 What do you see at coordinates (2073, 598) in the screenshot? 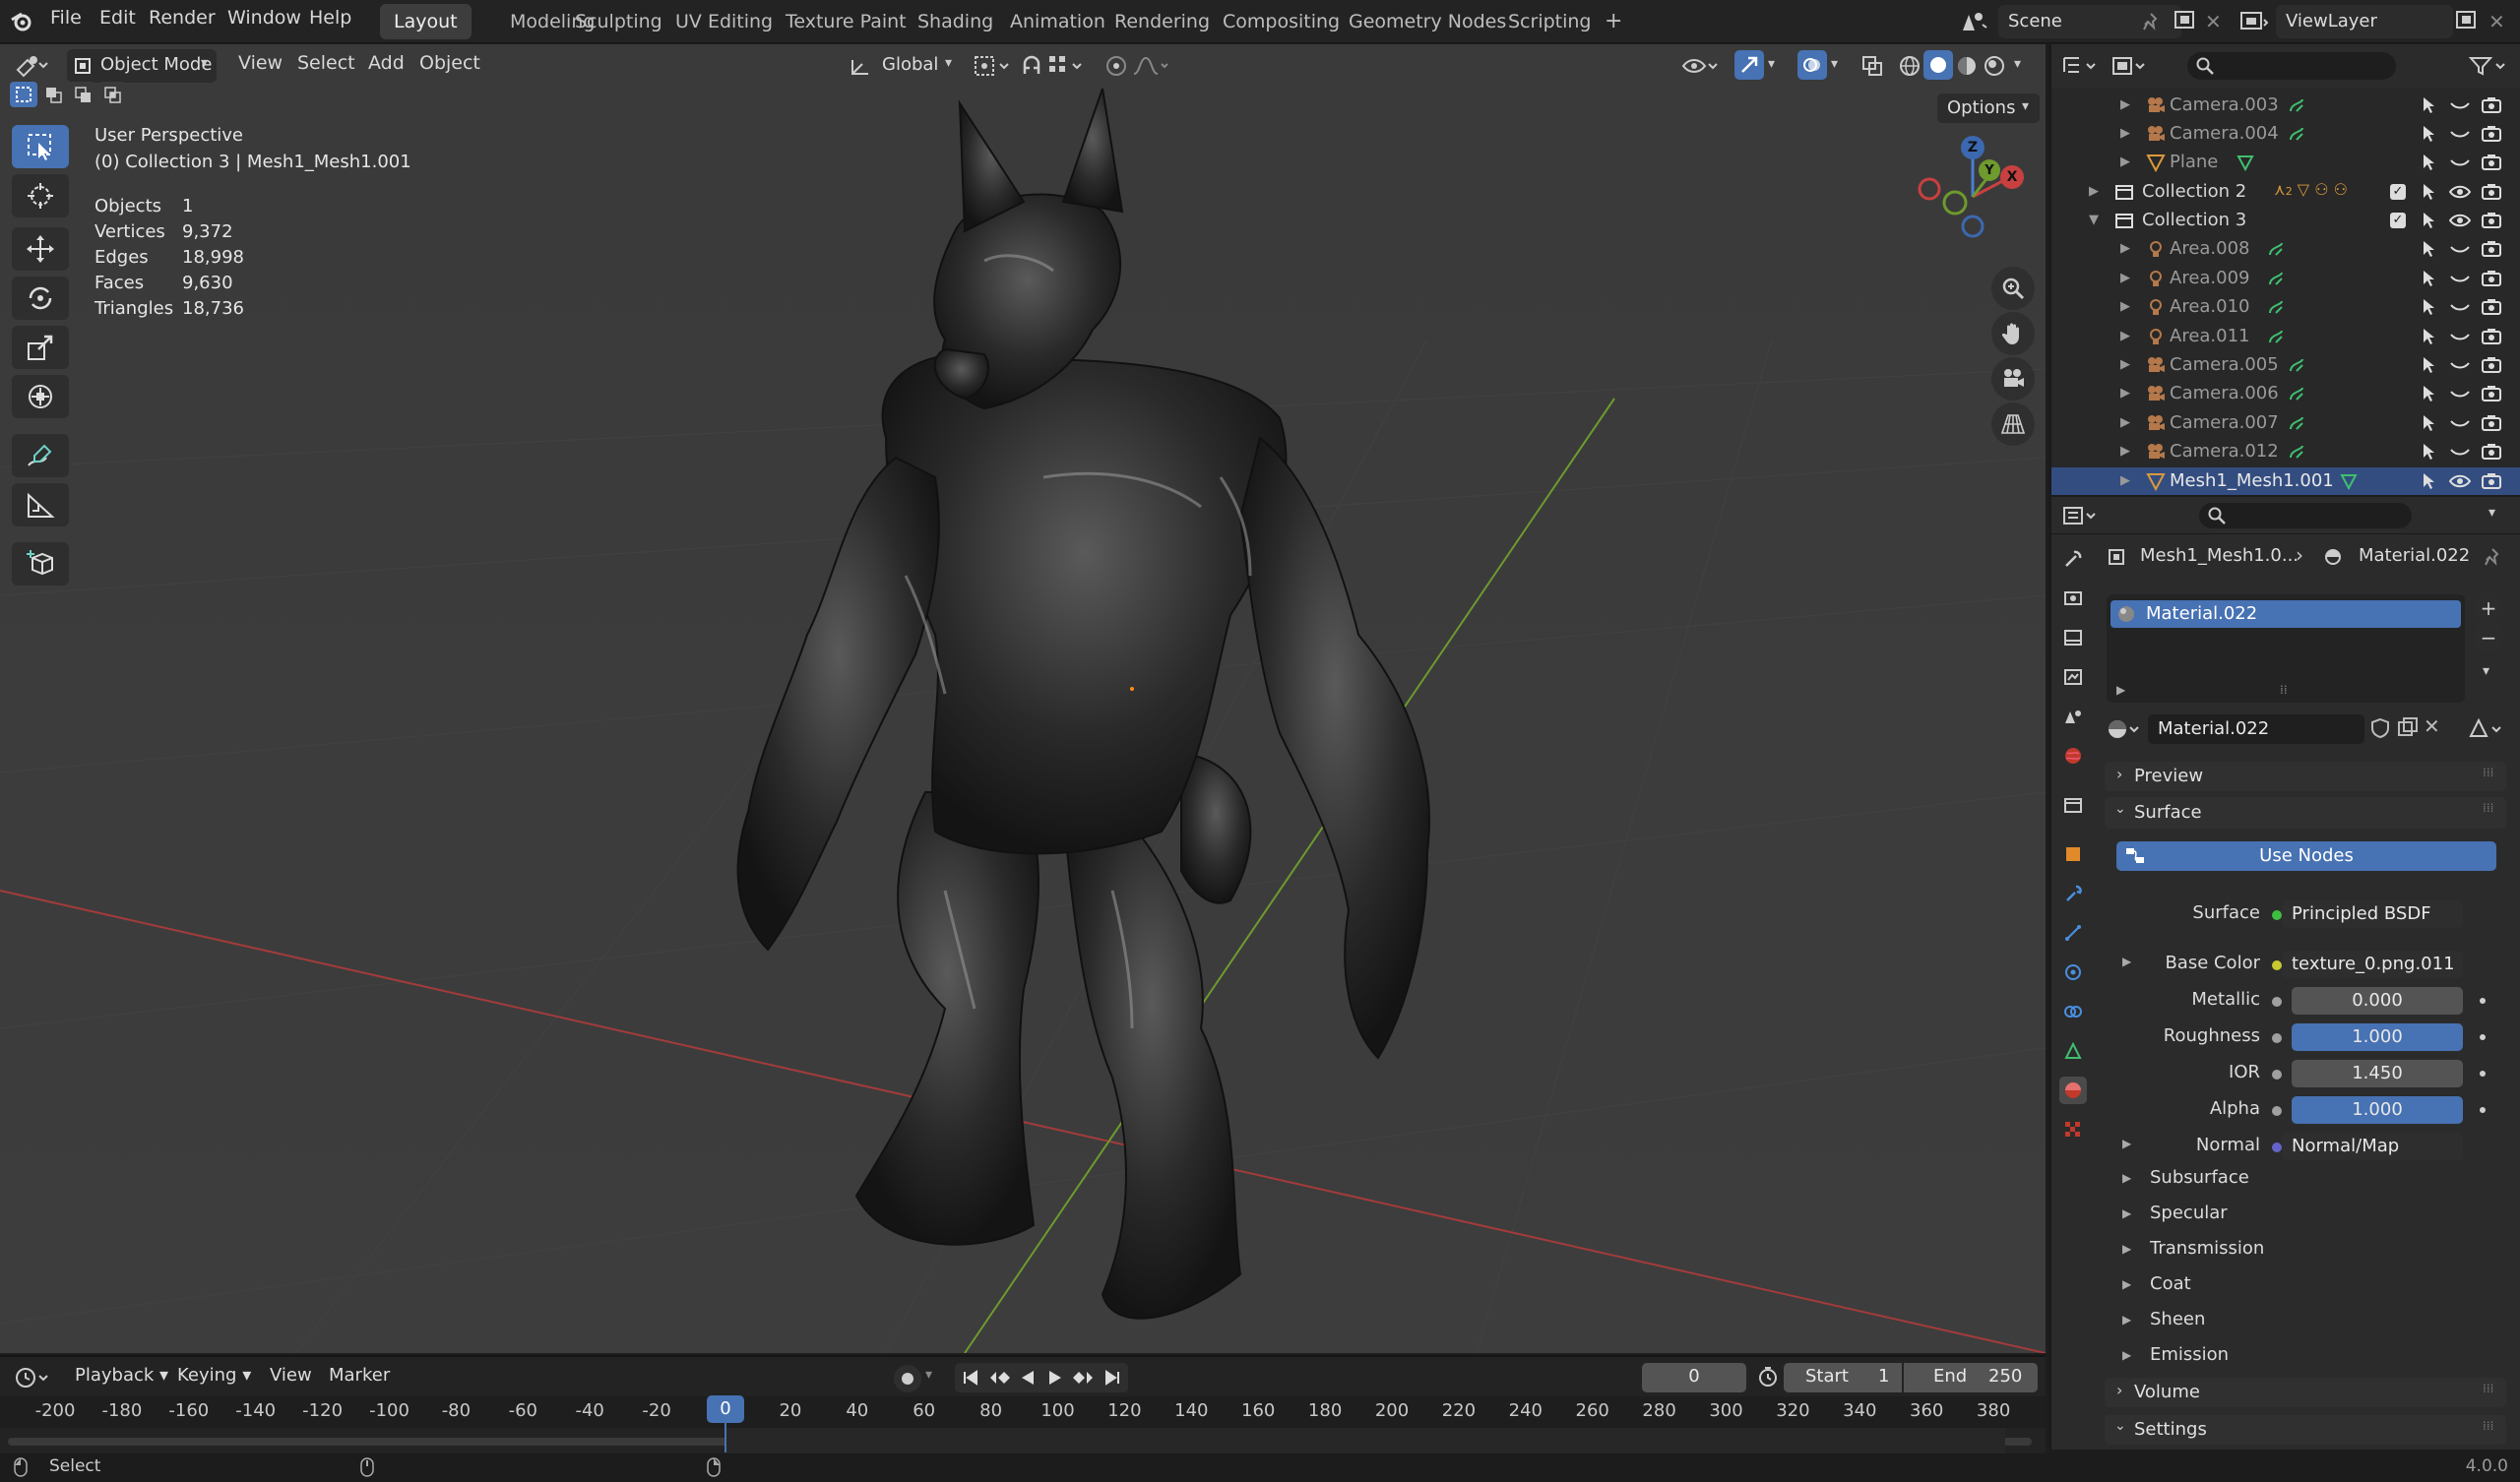
I see `render-tab-icon` at bounding box center [2073, 598].